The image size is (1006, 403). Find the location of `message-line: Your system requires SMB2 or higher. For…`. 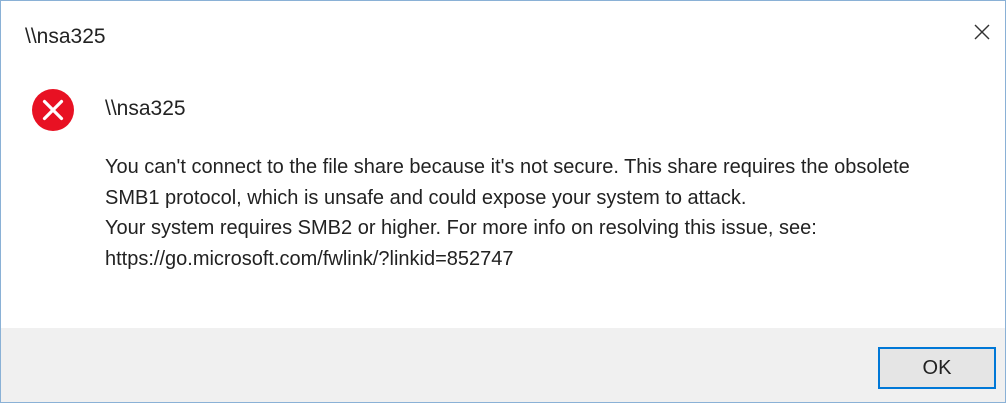

message-line: Your system requires SMB2 or higher. For… is located at coordinates (461, 228).